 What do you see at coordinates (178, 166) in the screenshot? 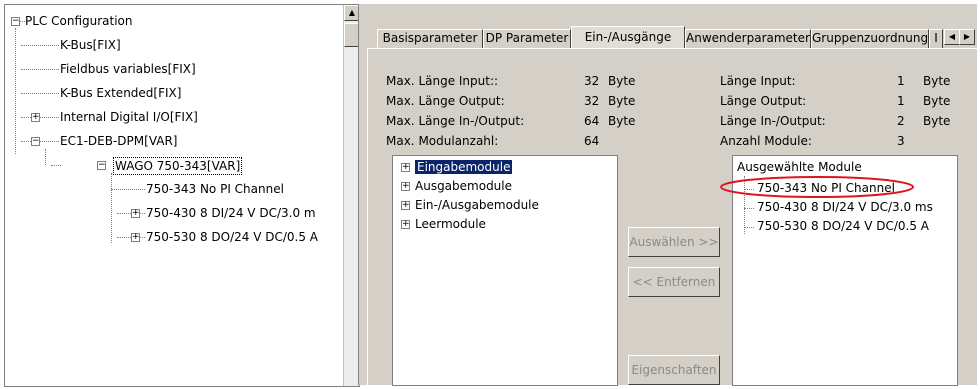
I see `tree-item-wago-750-343: WAGO 750-343[VAR]` at bounding box center [178, 166].